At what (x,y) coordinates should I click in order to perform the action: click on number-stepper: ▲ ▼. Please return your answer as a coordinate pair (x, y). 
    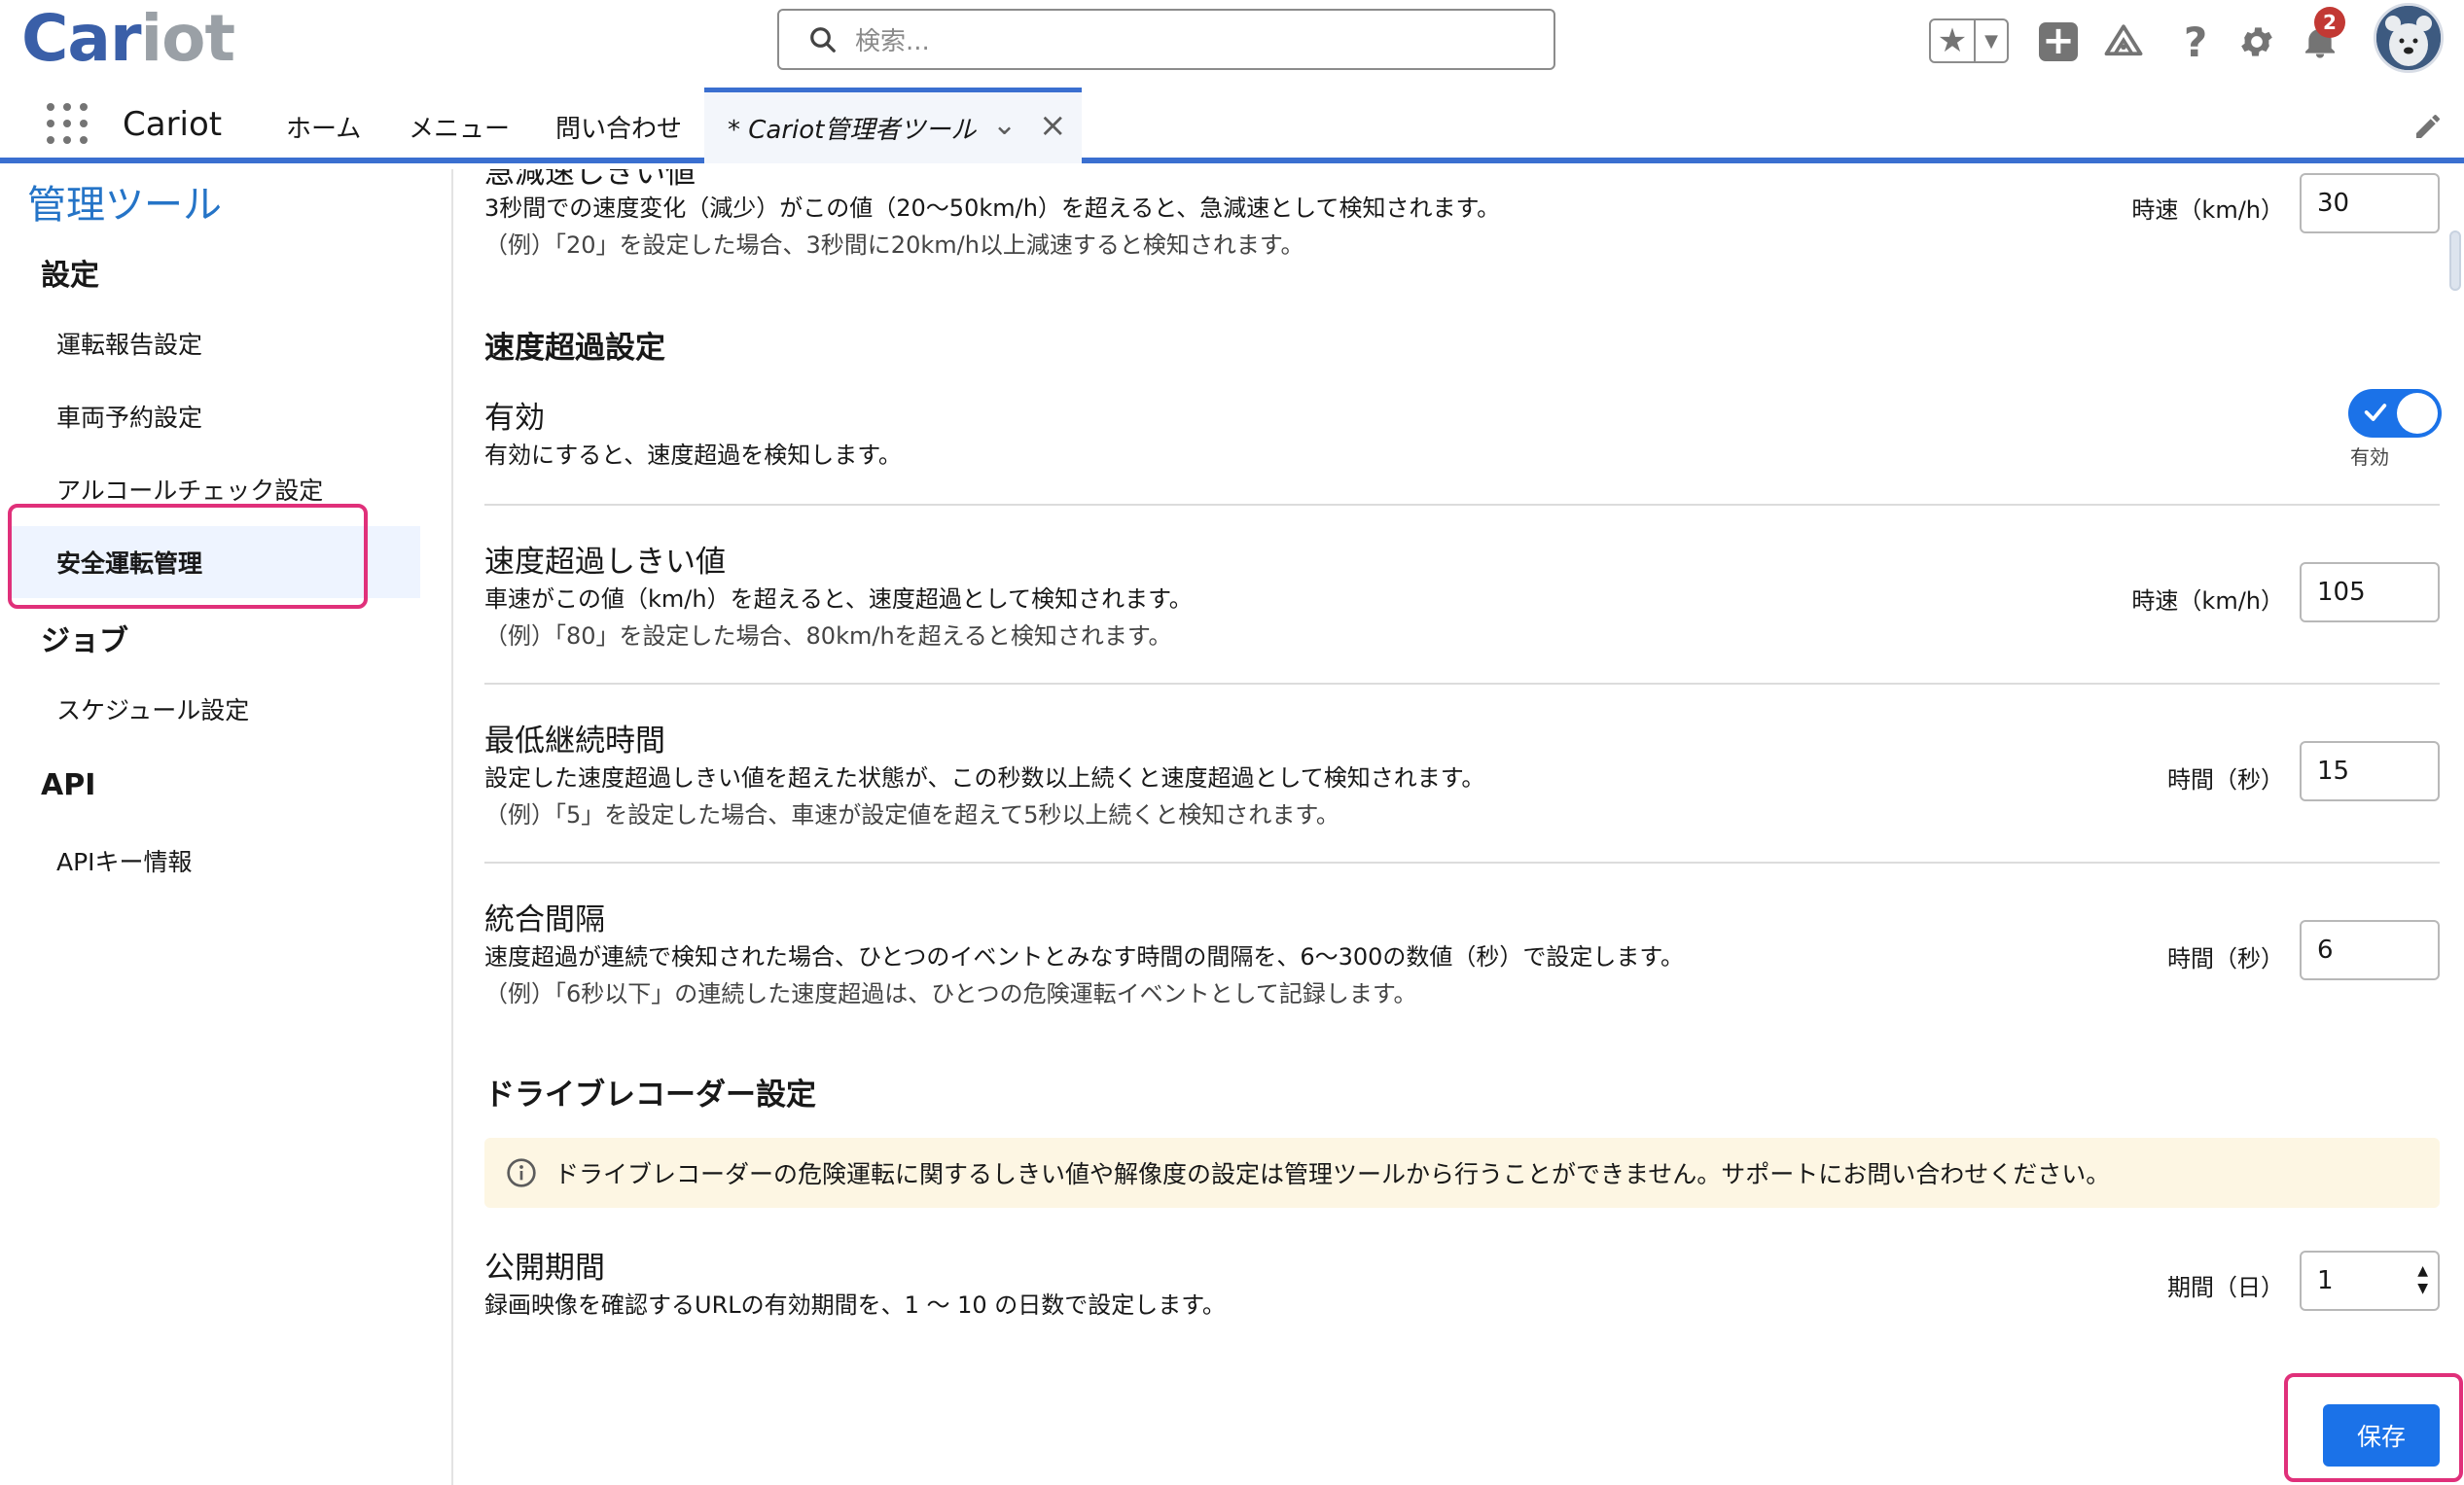
    Looking at the image, I should click on (2422, 1279).